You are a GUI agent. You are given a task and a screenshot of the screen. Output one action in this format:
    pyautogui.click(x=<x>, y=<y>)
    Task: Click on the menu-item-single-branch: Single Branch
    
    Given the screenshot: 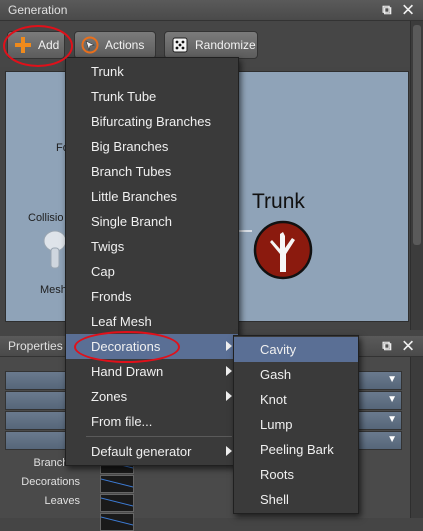 What is the action you would take?
    pyautogui.click(x=152, y=221)
    